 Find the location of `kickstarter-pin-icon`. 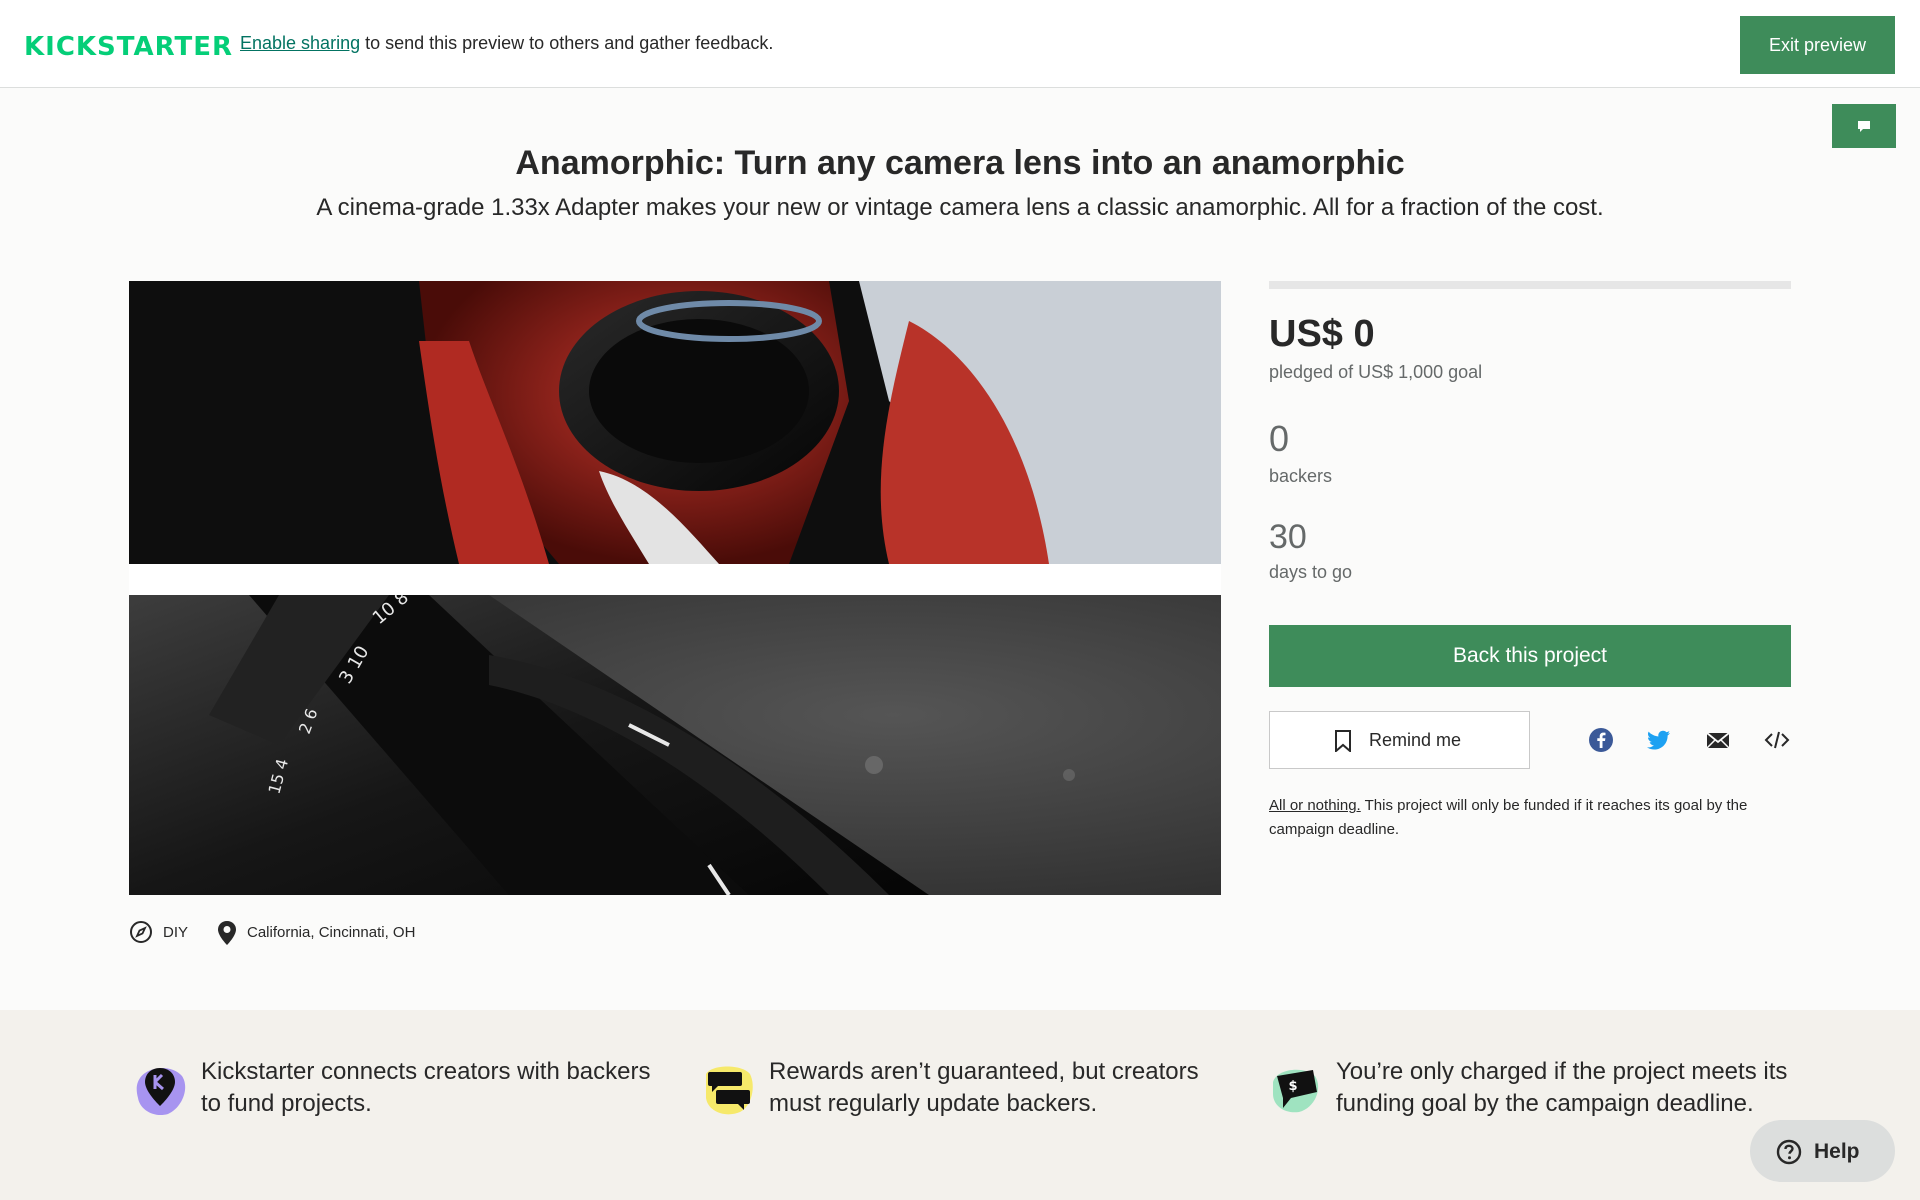

kickstarter-pin-icon is located at coordinates (161, 1091).